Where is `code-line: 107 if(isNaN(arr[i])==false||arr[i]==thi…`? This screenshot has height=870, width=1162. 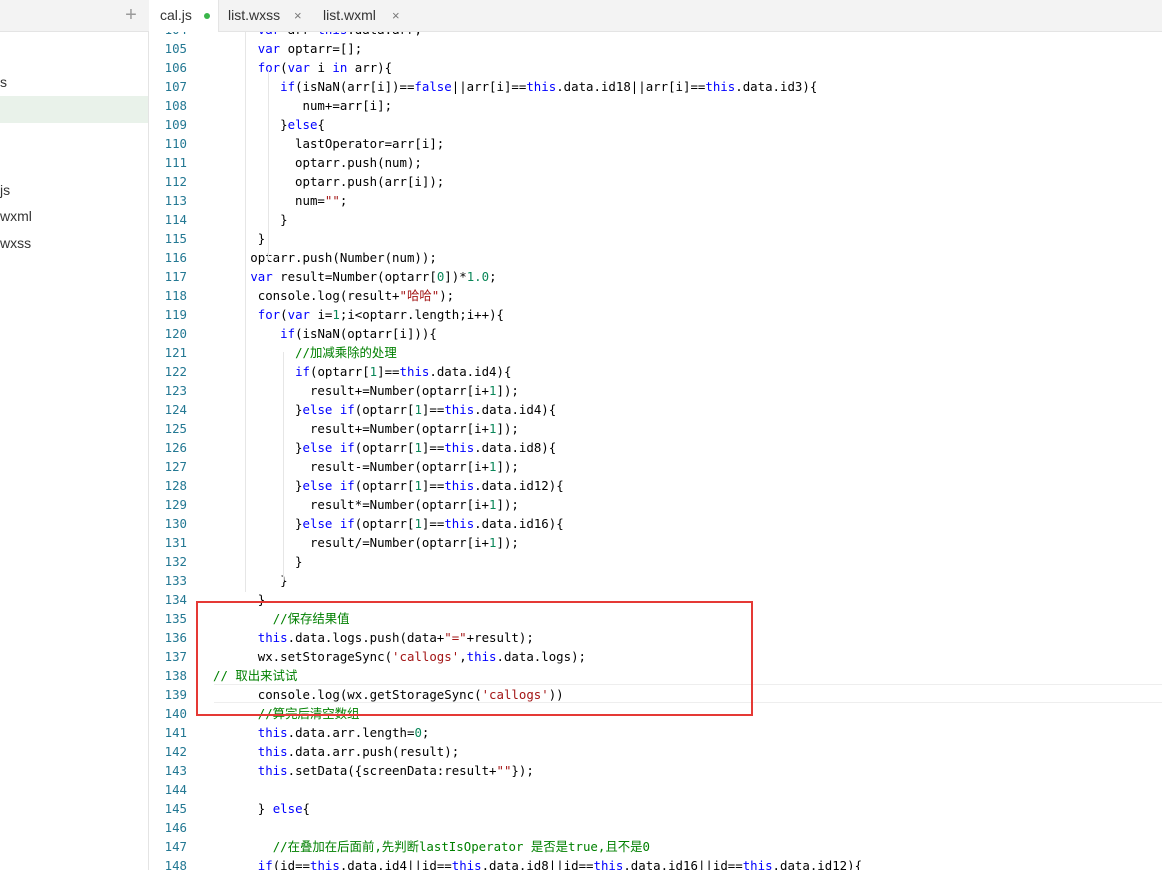 code-line: 107 if(isNaN(arr[i])==false||arr[i]==thi… is located at coordinates (655, 86).